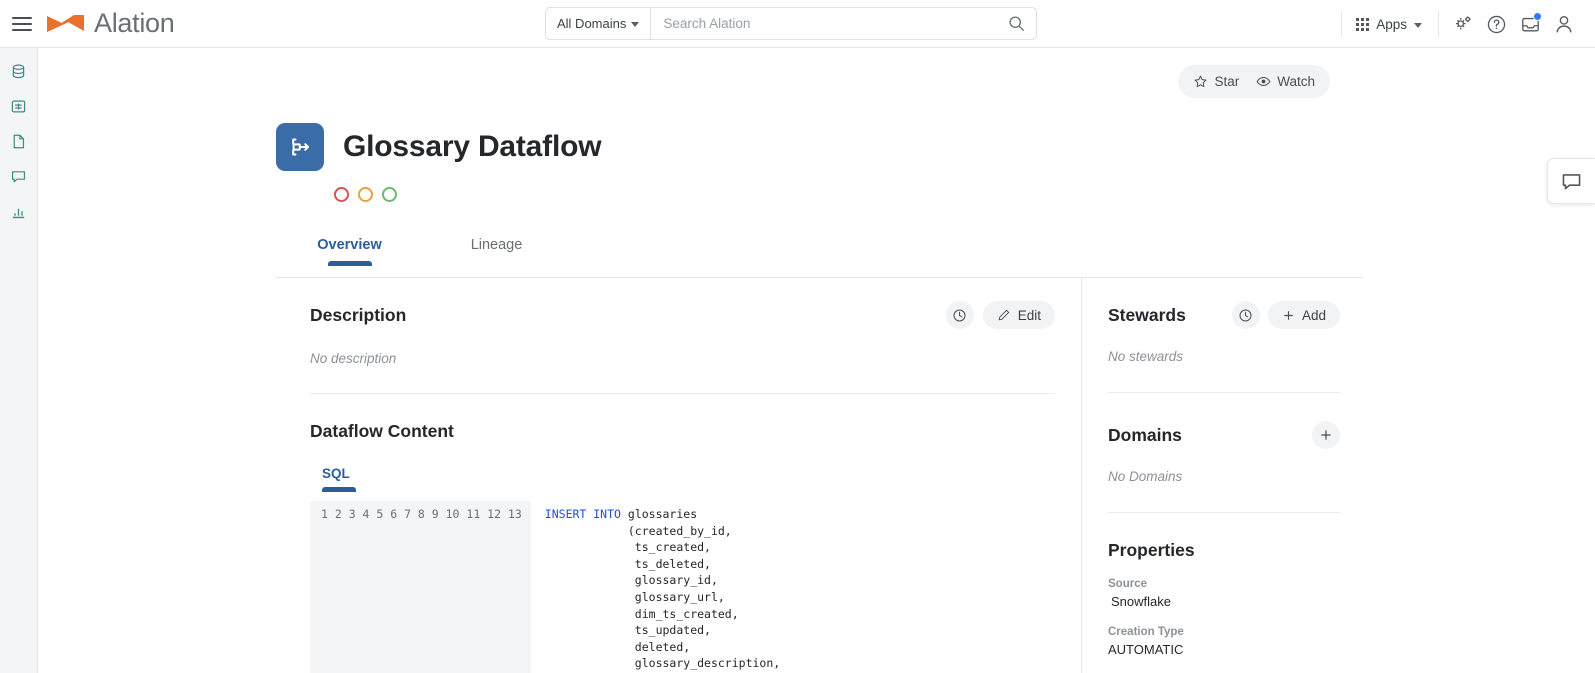 The width and height of the screenshot is (1595, 673). I want to click on dataflow-content-tabs: SQL, so click(688, 479).